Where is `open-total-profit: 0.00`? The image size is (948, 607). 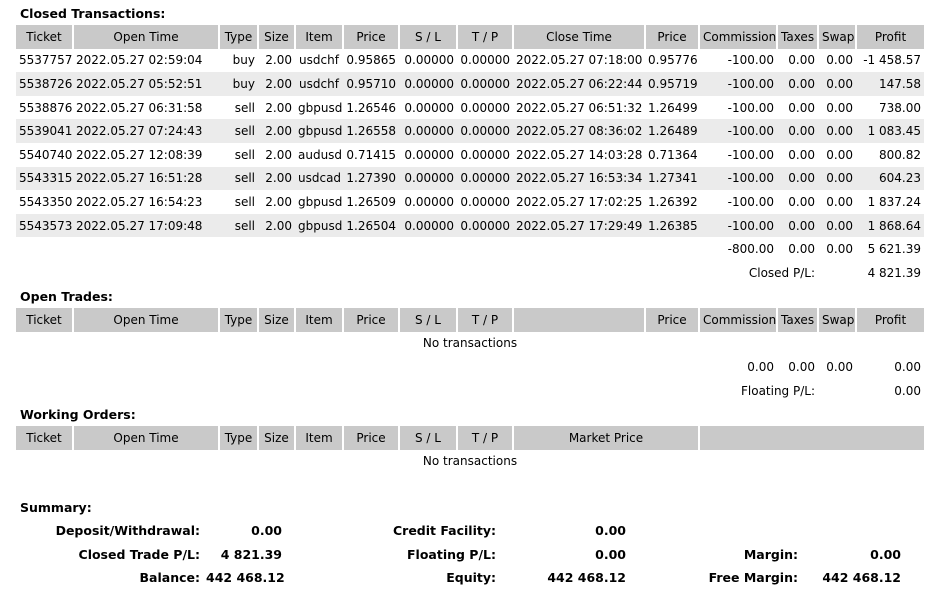
open-total-profit: 0.00 is located at coordinates (907, 366).